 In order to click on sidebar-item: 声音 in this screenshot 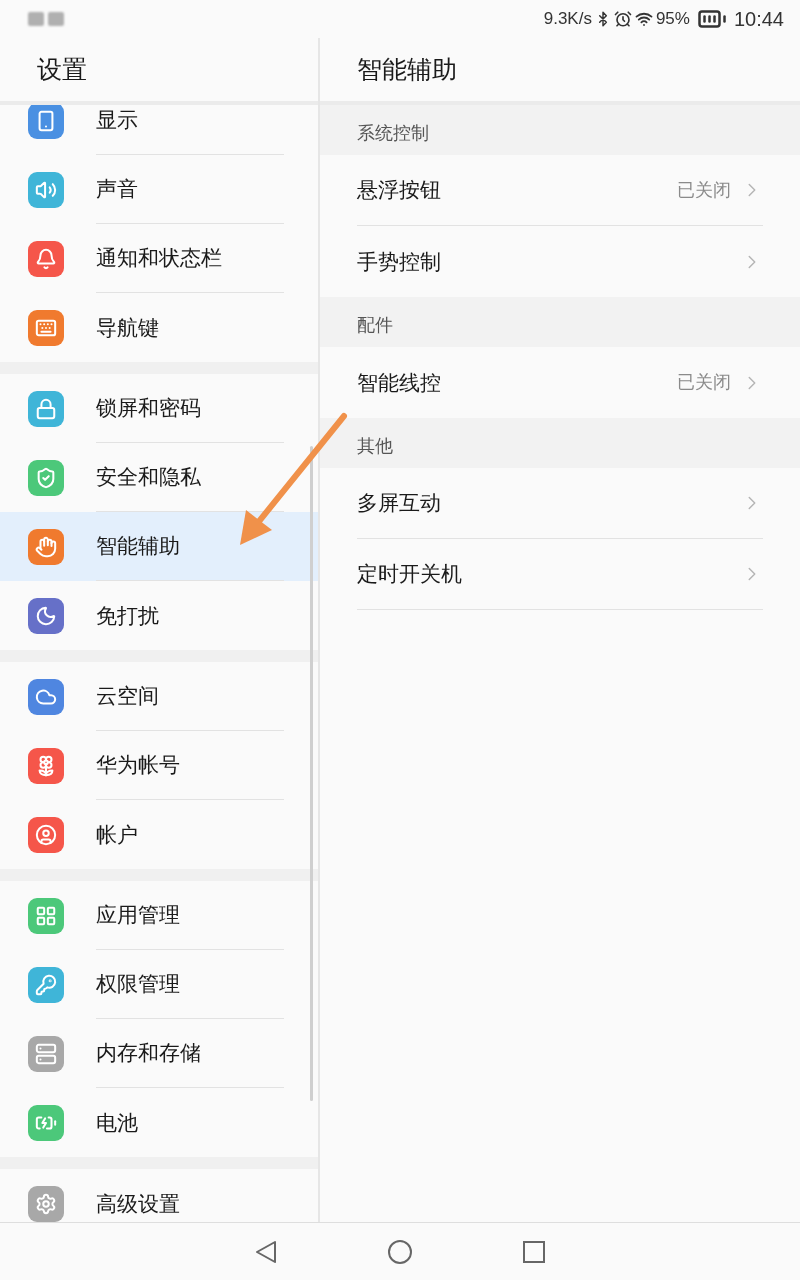, I will do `click(159, 189)`.